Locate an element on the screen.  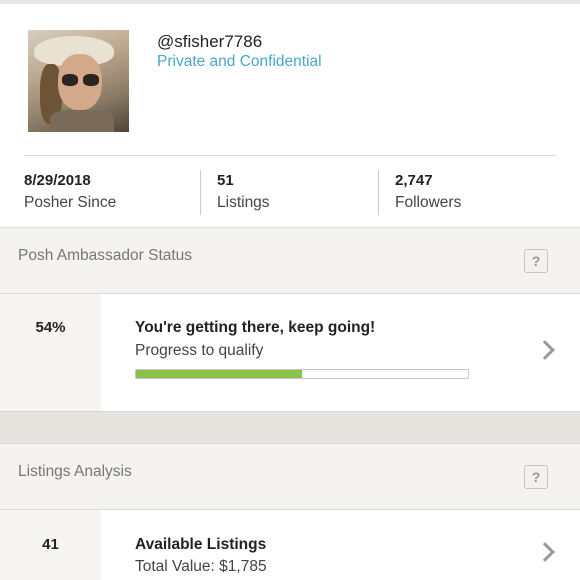
section-title: Listings Analysis is located at coordinates (75, 471).